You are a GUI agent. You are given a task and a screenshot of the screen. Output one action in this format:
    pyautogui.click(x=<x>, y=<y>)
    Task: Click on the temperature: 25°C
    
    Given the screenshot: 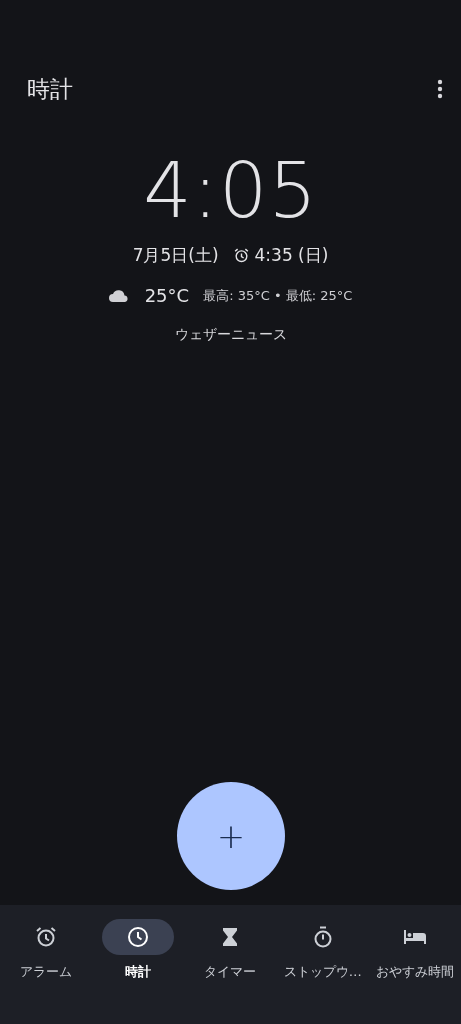 What is the action you would take?
    pyautogui.click(x=167, y=295)
    